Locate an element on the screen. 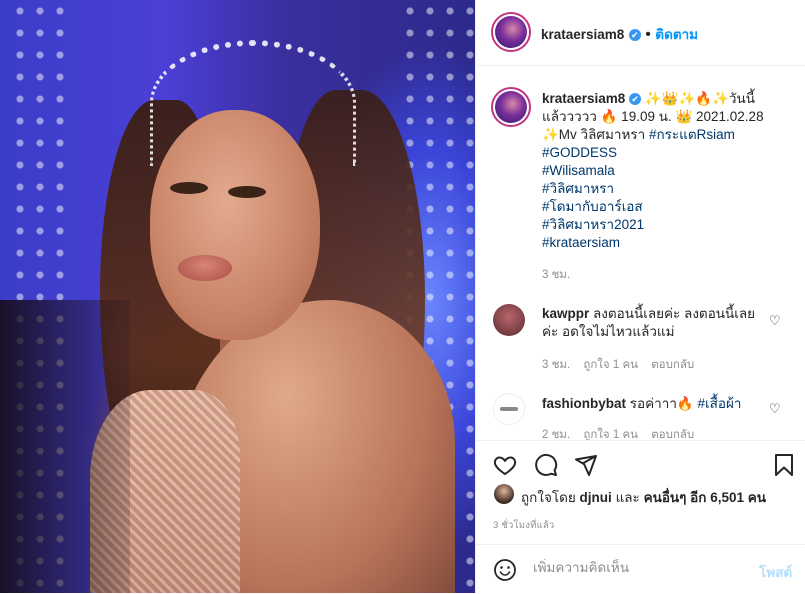  likes-prefix: ถูกใจโดย is located at coordinates (548, 497).